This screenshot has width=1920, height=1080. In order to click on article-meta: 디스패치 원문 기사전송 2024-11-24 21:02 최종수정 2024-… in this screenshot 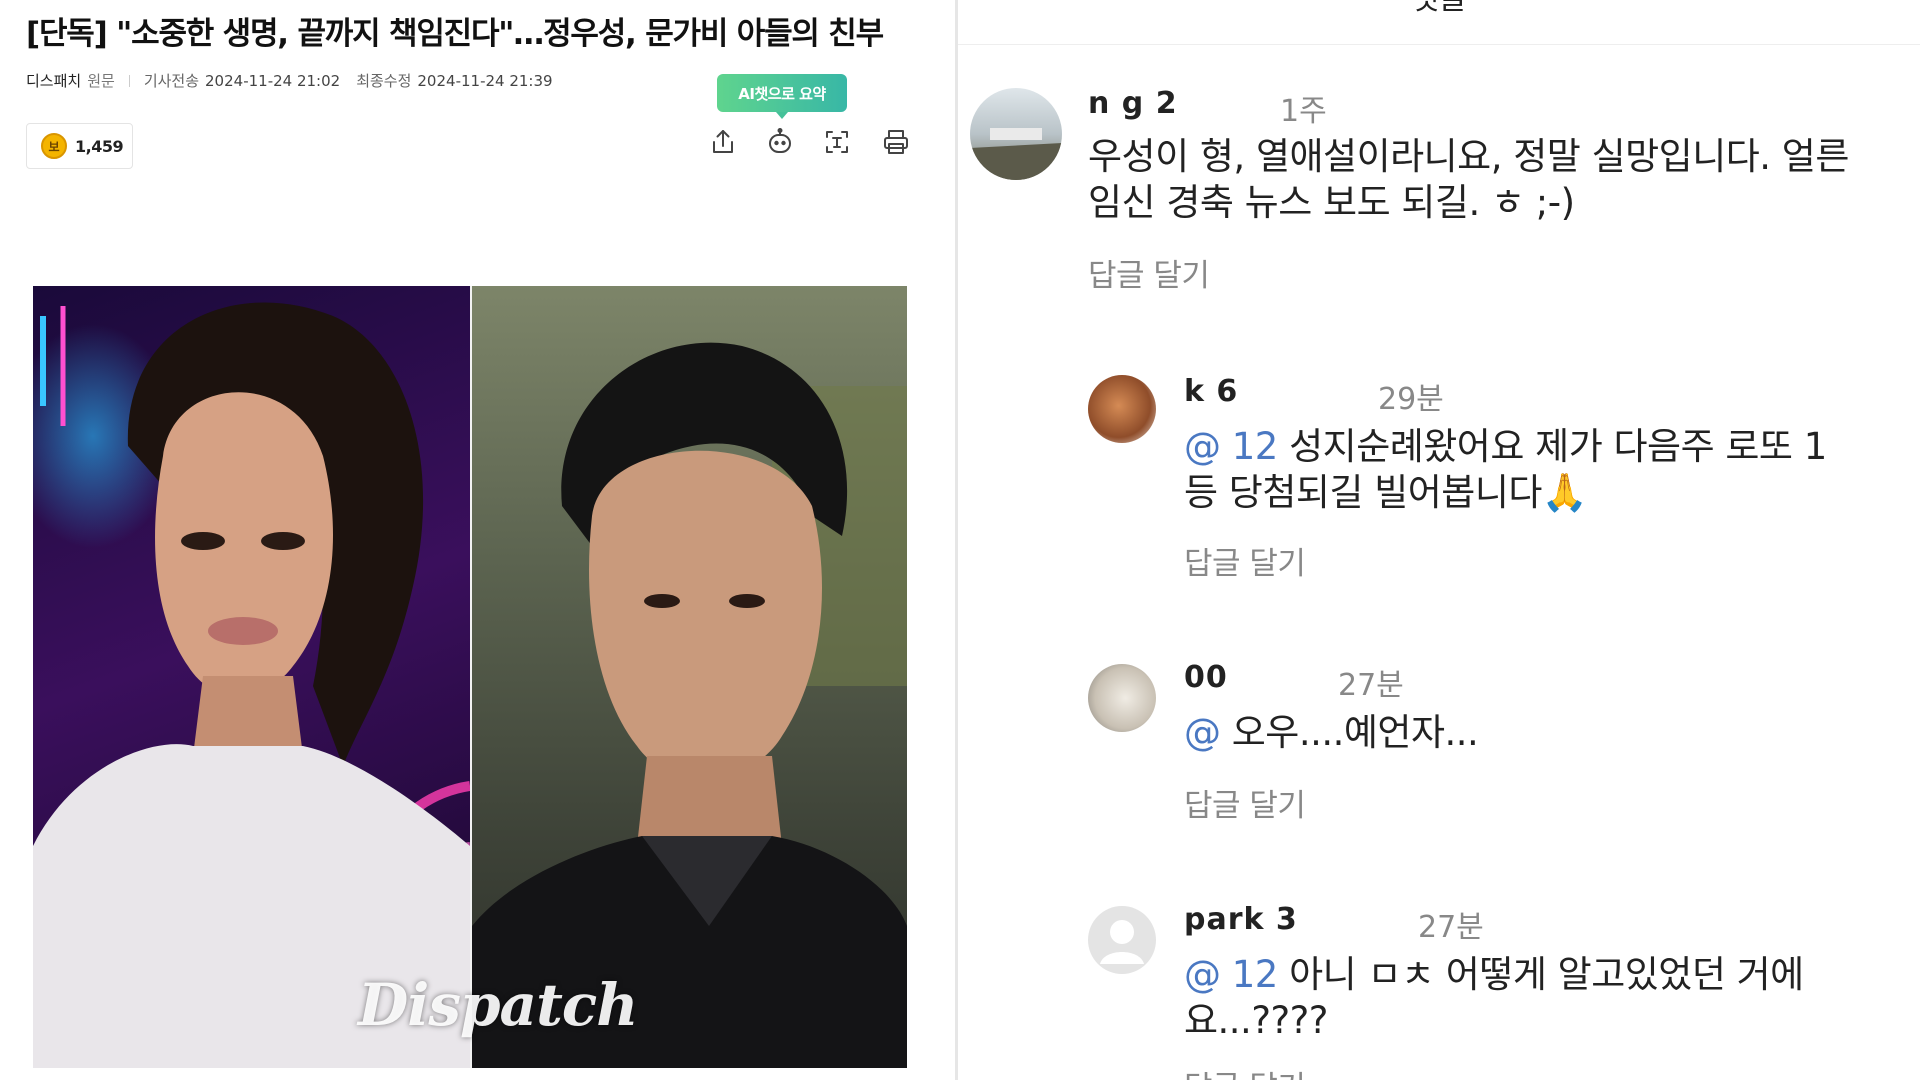, I will do `click(289, 80)`.